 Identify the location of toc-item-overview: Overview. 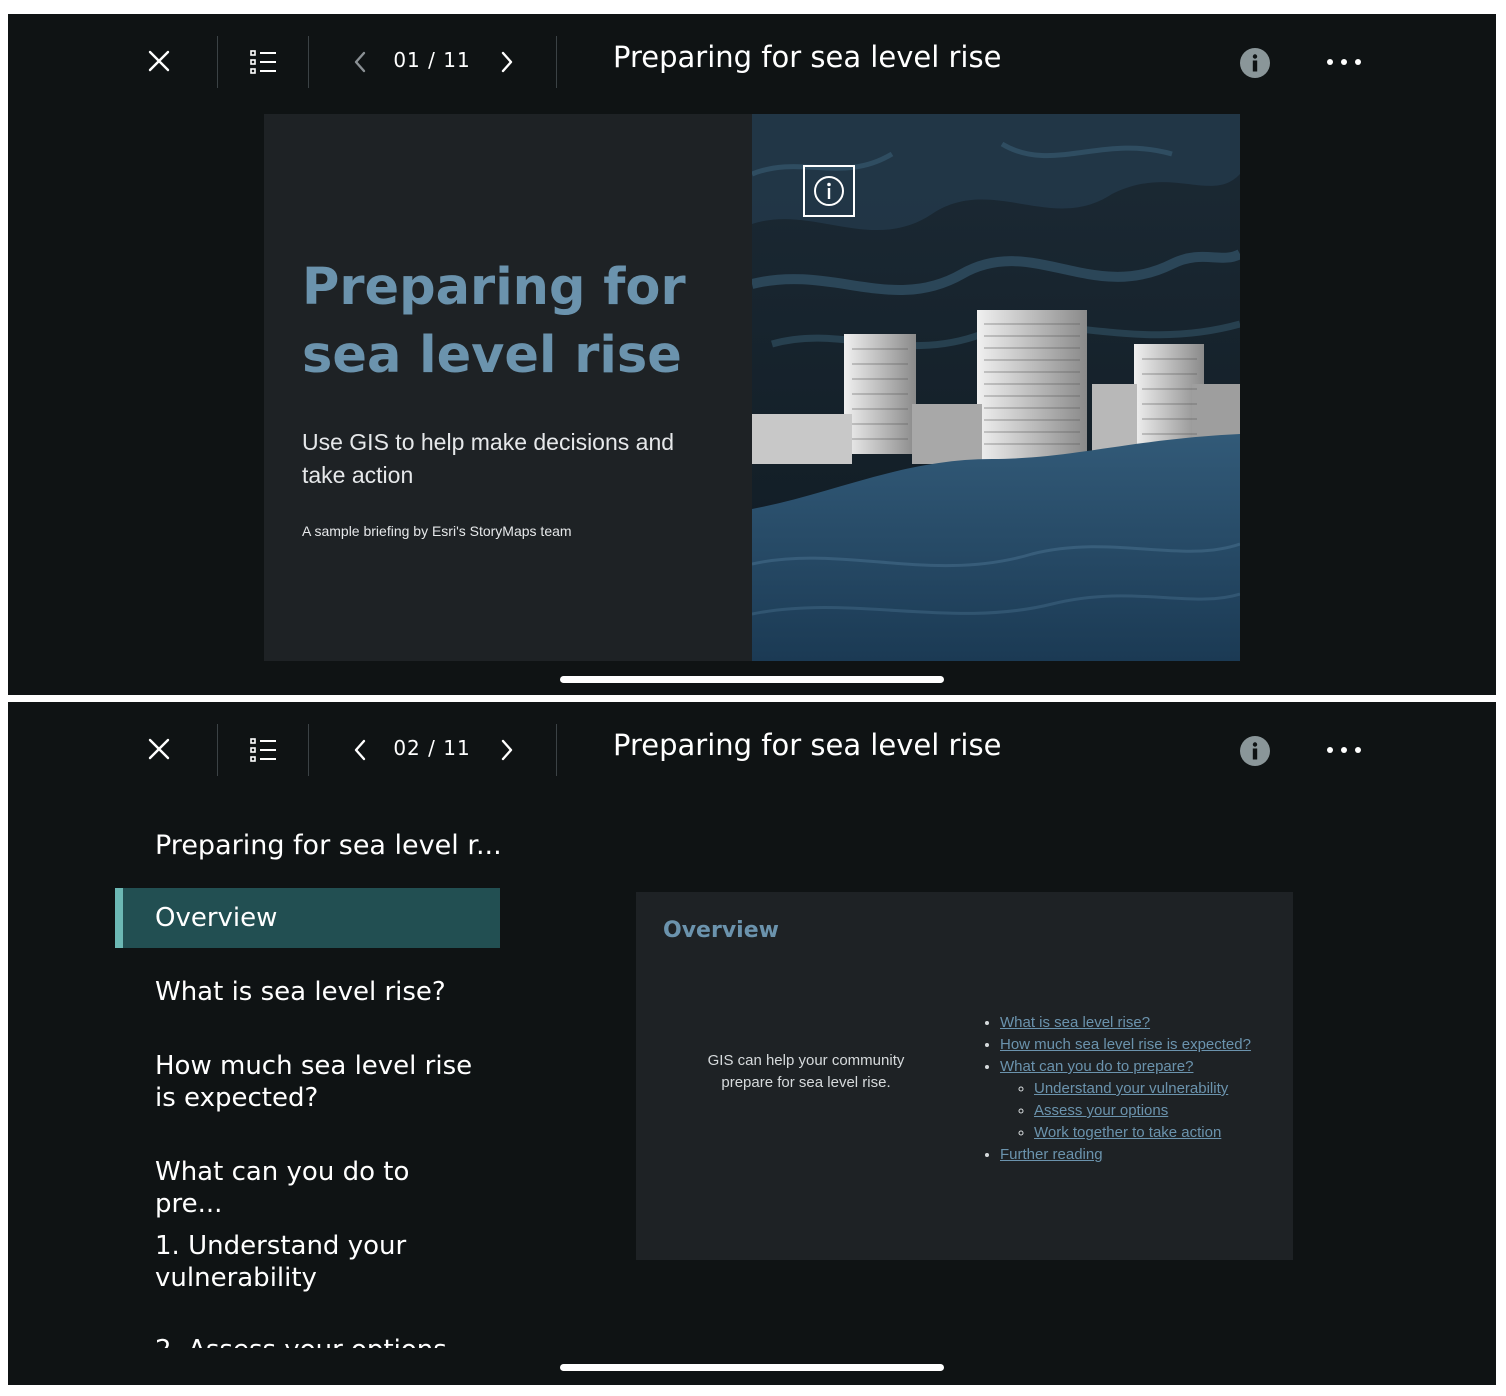
(307, 918).